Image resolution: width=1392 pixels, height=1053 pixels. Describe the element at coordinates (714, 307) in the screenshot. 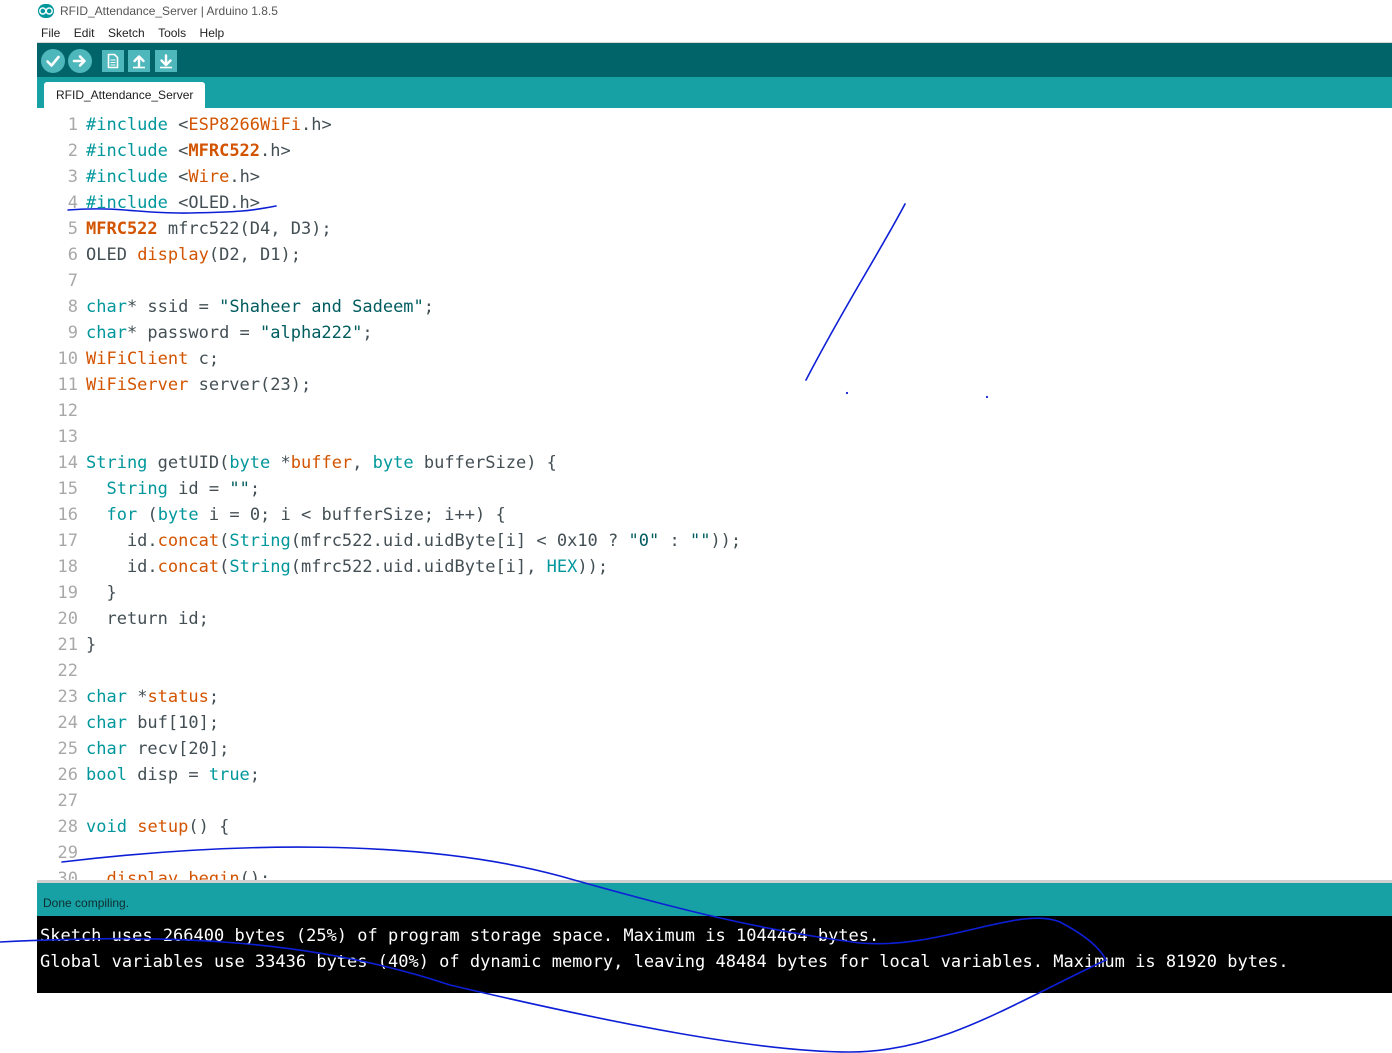

I see `code-line: 8 char* ssid = "Shaheer and Sadeem";` at that location.